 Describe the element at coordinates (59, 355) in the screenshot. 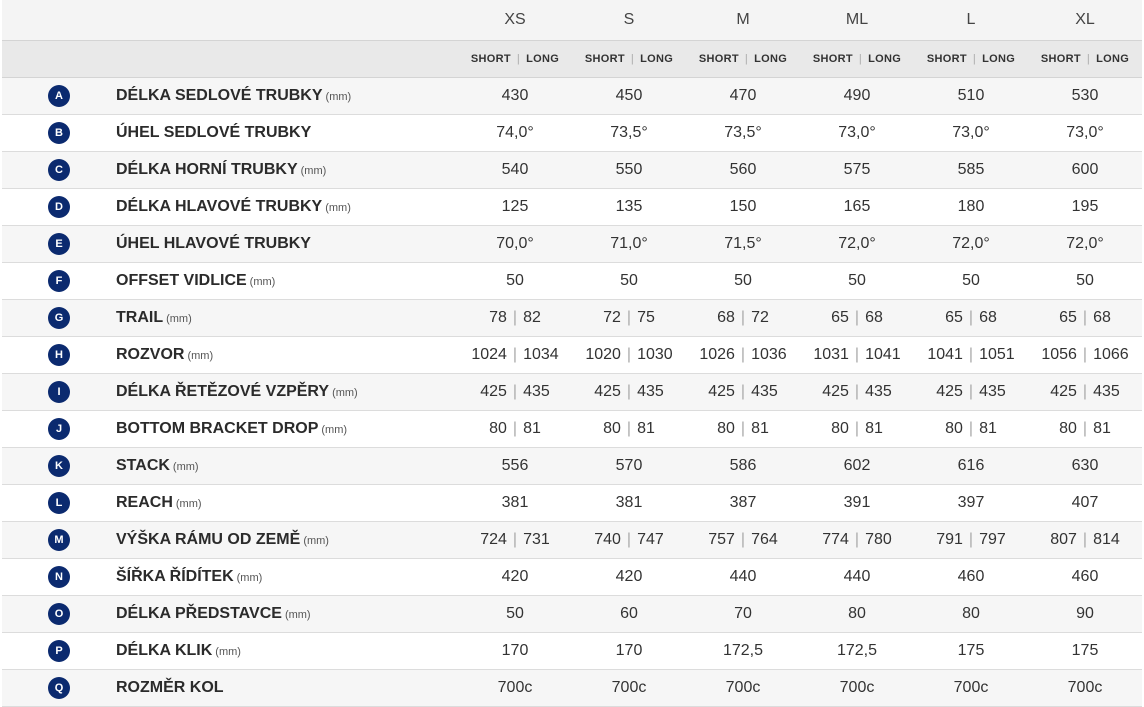

I see `badge-cell: H` at that location.